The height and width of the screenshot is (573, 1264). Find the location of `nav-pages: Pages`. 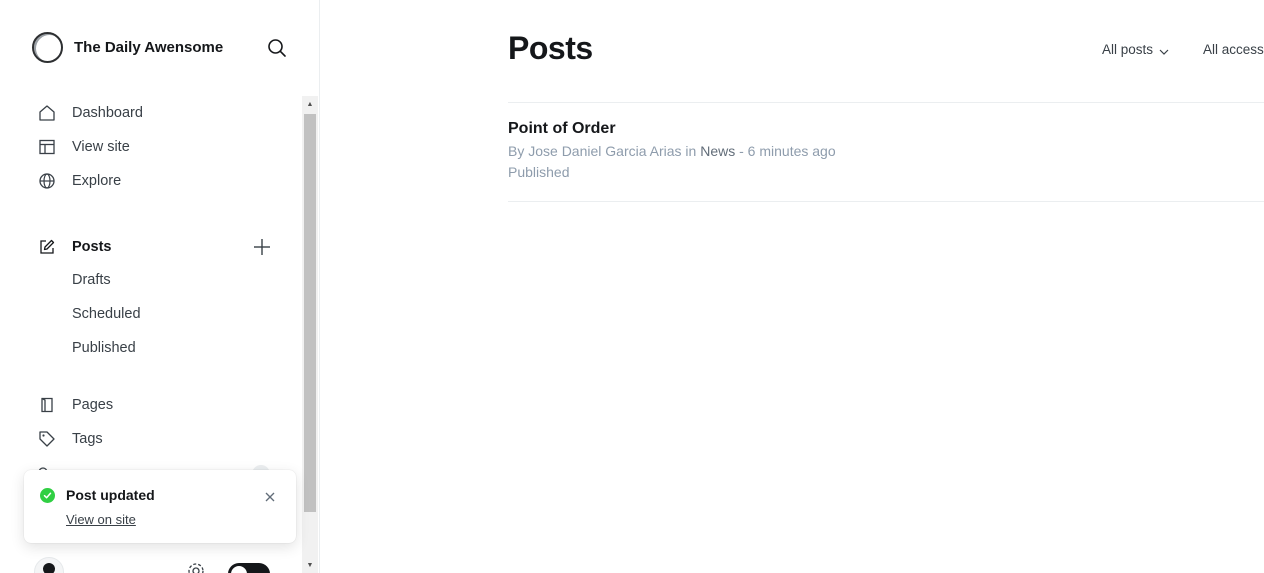

nav-pages: Pages is located at coordinates (75, 405).